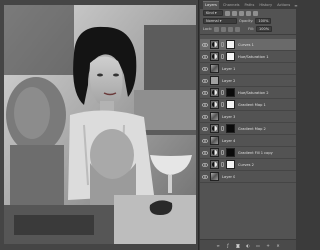  What do you see at coordinates (238, 245) in the screenshot?
I see `mask-icon: ◙` at bounding box center [238, 245].